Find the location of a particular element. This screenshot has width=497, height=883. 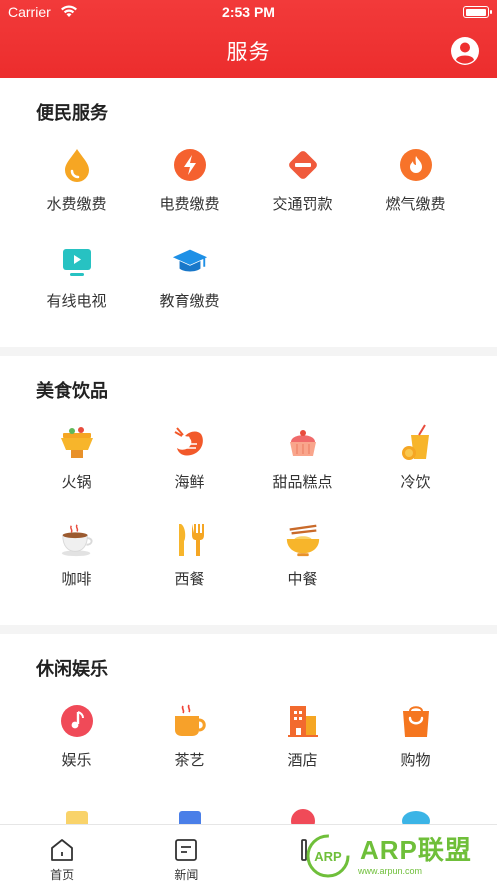

graduation-cap-icon is located at coordinates (190, 262).